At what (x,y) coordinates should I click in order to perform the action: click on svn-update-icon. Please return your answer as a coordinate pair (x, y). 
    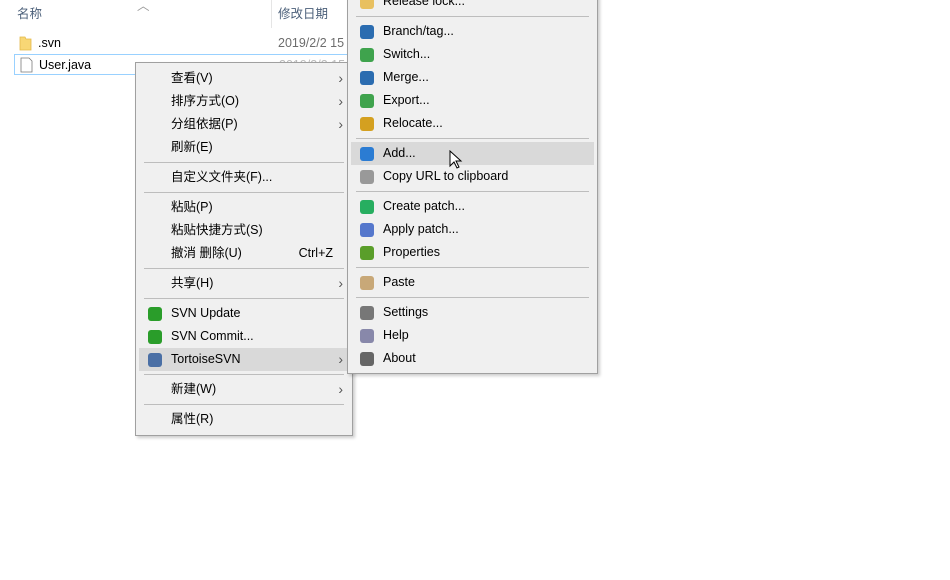
    Looking at the image, I should click on (155, 314).